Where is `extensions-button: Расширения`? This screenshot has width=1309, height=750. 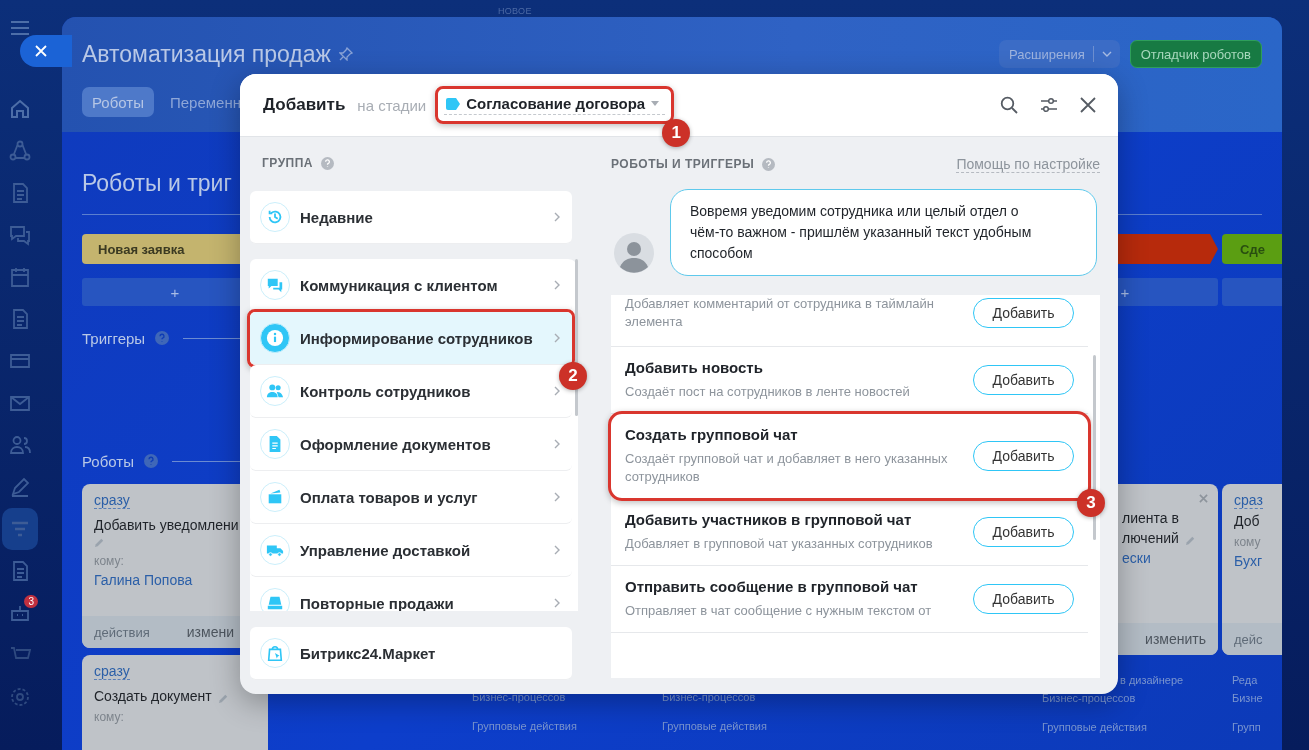 extensions-button: Расширения is located at coordinates (1059, 54).